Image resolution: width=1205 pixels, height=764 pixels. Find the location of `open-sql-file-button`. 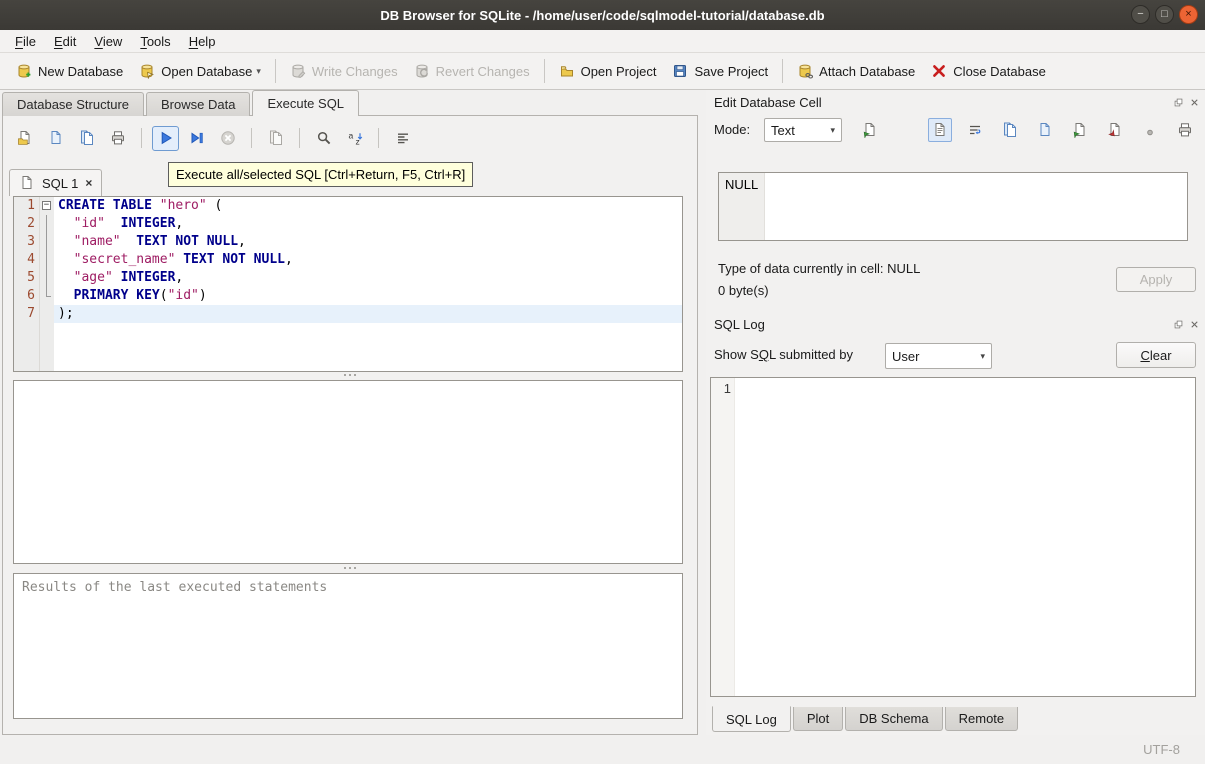

open-sql-file-button is located at coordinates (24, 138).